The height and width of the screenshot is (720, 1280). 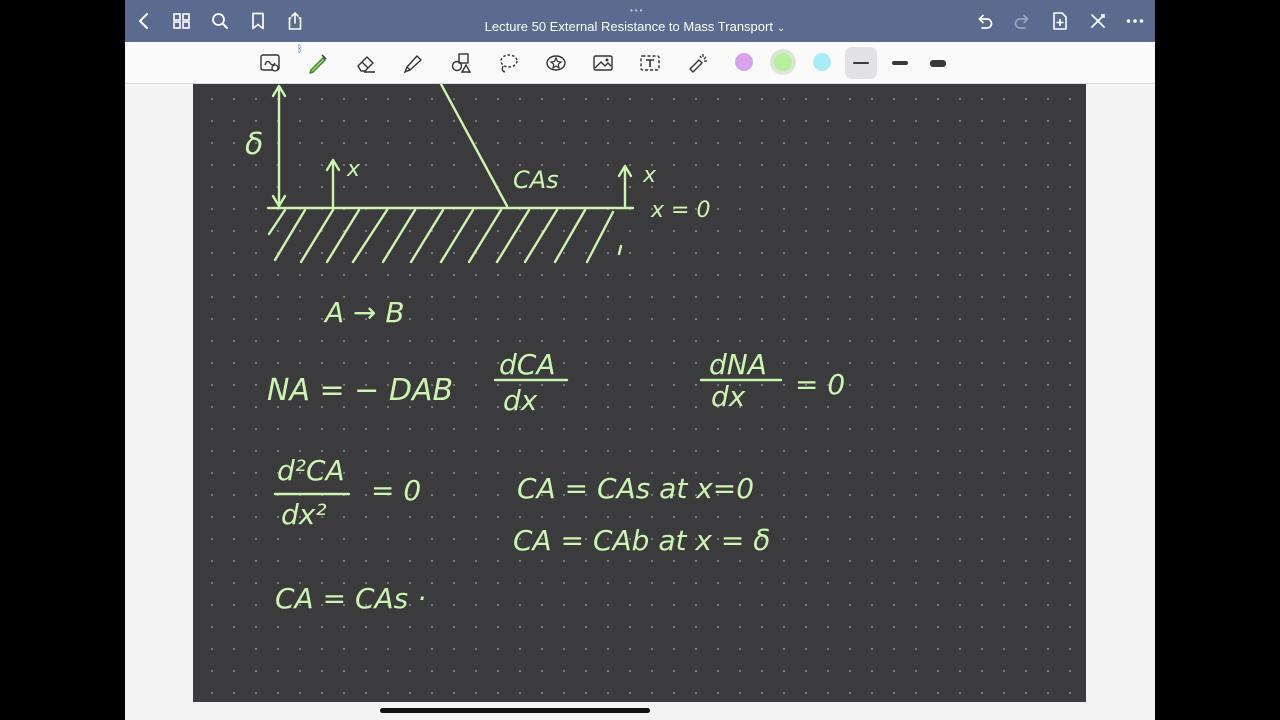 I want to click on flux-derivative-rhs: = 0, so click(x=820, y=384).